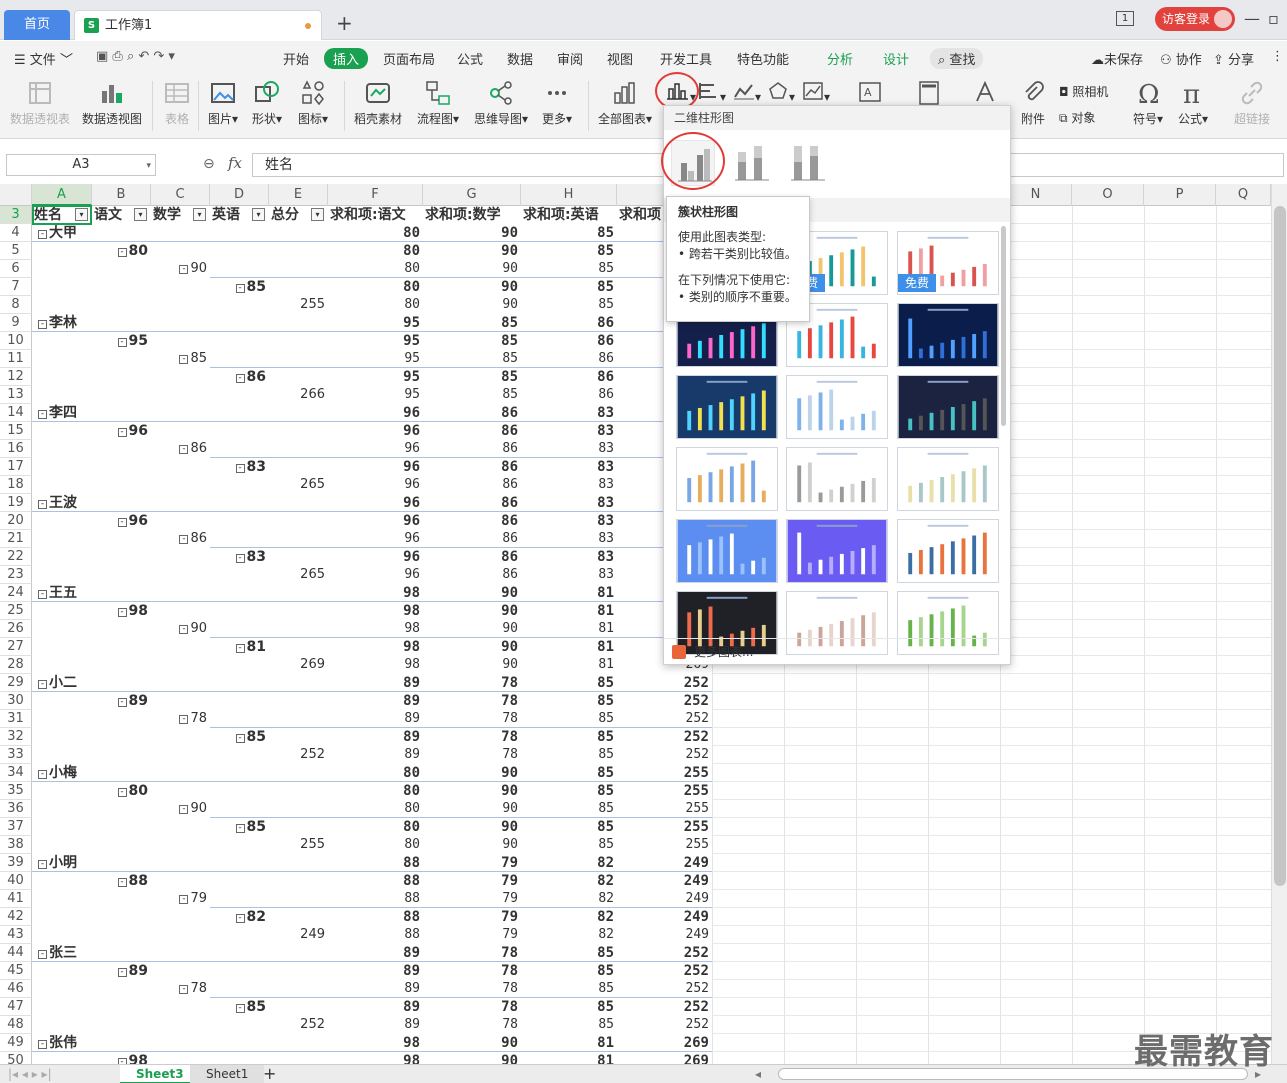  Describe the element at coordinates (16, 1058) in the screenshot. I see `row-header: 50` at that location.